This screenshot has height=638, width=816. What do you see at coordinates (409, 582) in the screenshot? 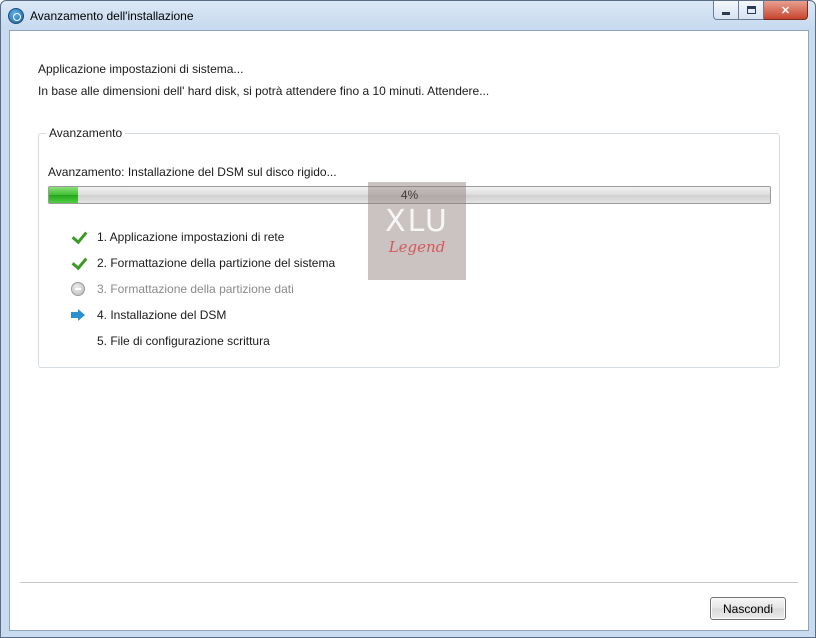
I see `footer-divider` at bounding box center [409, 582].